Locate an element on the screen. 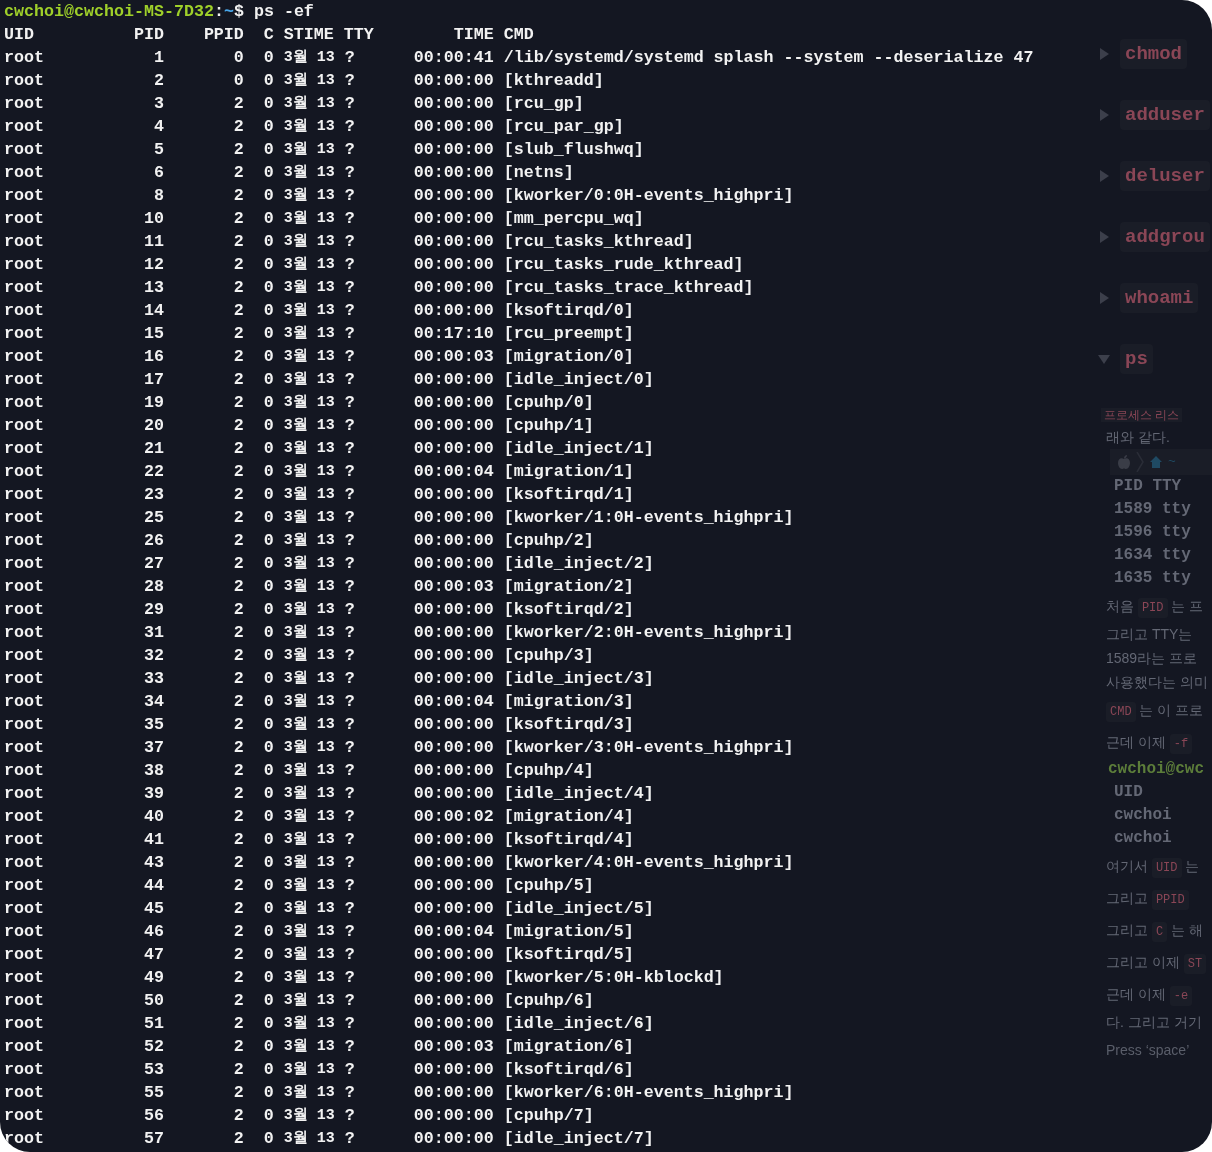 The image size is (1212, 1152). toggle-heading: whoami is located at coordinates (1159, 298).